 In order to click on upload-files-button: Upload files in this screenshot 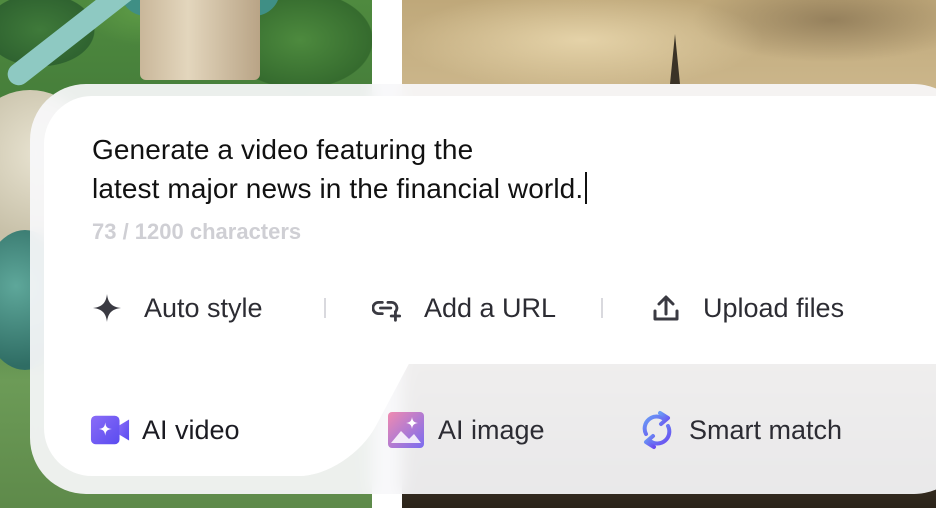, I will do `click(747, 308)`.